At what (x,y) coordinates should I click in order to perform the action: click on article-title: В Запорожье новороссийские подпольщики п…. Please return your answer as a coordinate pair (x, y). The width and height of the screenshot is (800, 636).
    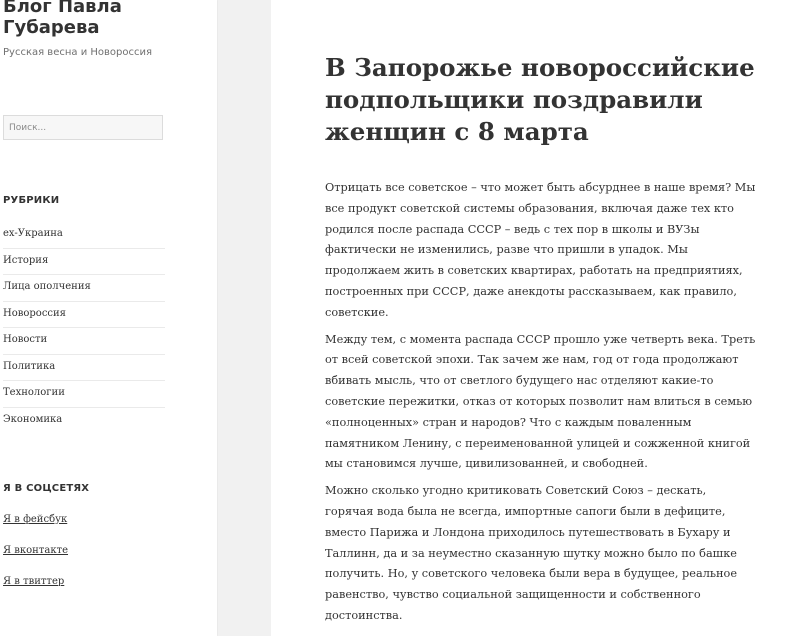
    Looking at the image, I should click on (540, 100).